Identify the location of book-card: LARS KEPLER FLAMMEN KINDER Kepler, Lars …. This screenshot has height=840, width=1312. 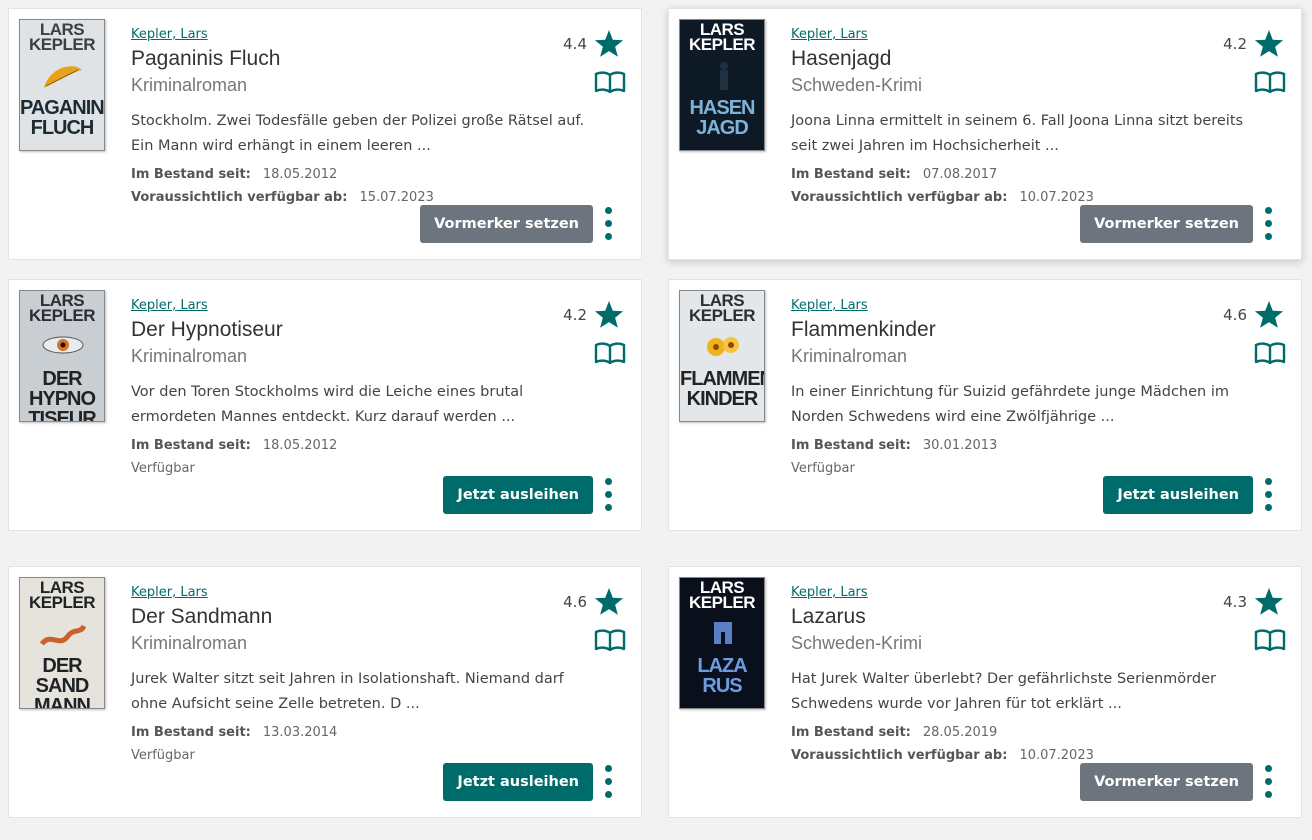
(985, 405).